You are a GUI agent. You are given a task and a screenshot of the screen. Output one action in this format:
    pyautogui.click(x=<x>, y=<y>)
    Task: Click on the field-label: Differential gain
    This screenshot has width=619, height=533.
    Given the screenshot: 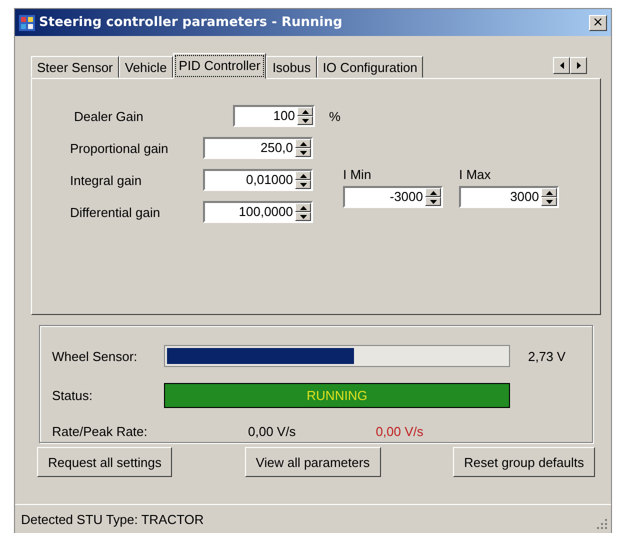 What is the action you would take?
    pyautogui.click(x=116, y=212)
    